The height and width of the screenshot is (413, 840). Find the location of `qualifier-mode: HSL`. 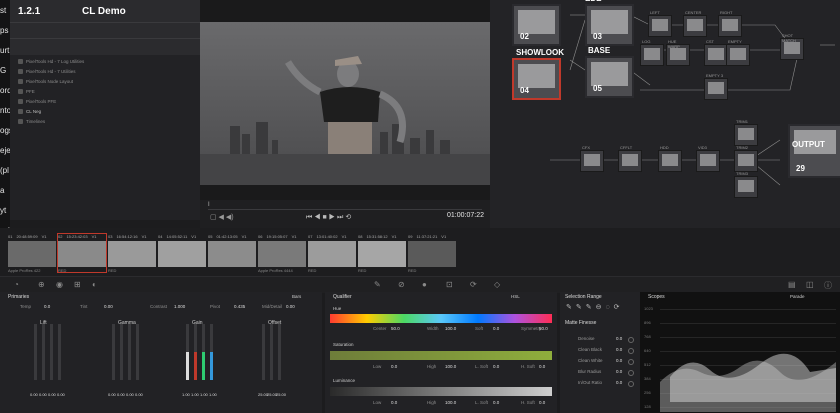

qualifier-mode: HSL is located at coordinates (515, 296).